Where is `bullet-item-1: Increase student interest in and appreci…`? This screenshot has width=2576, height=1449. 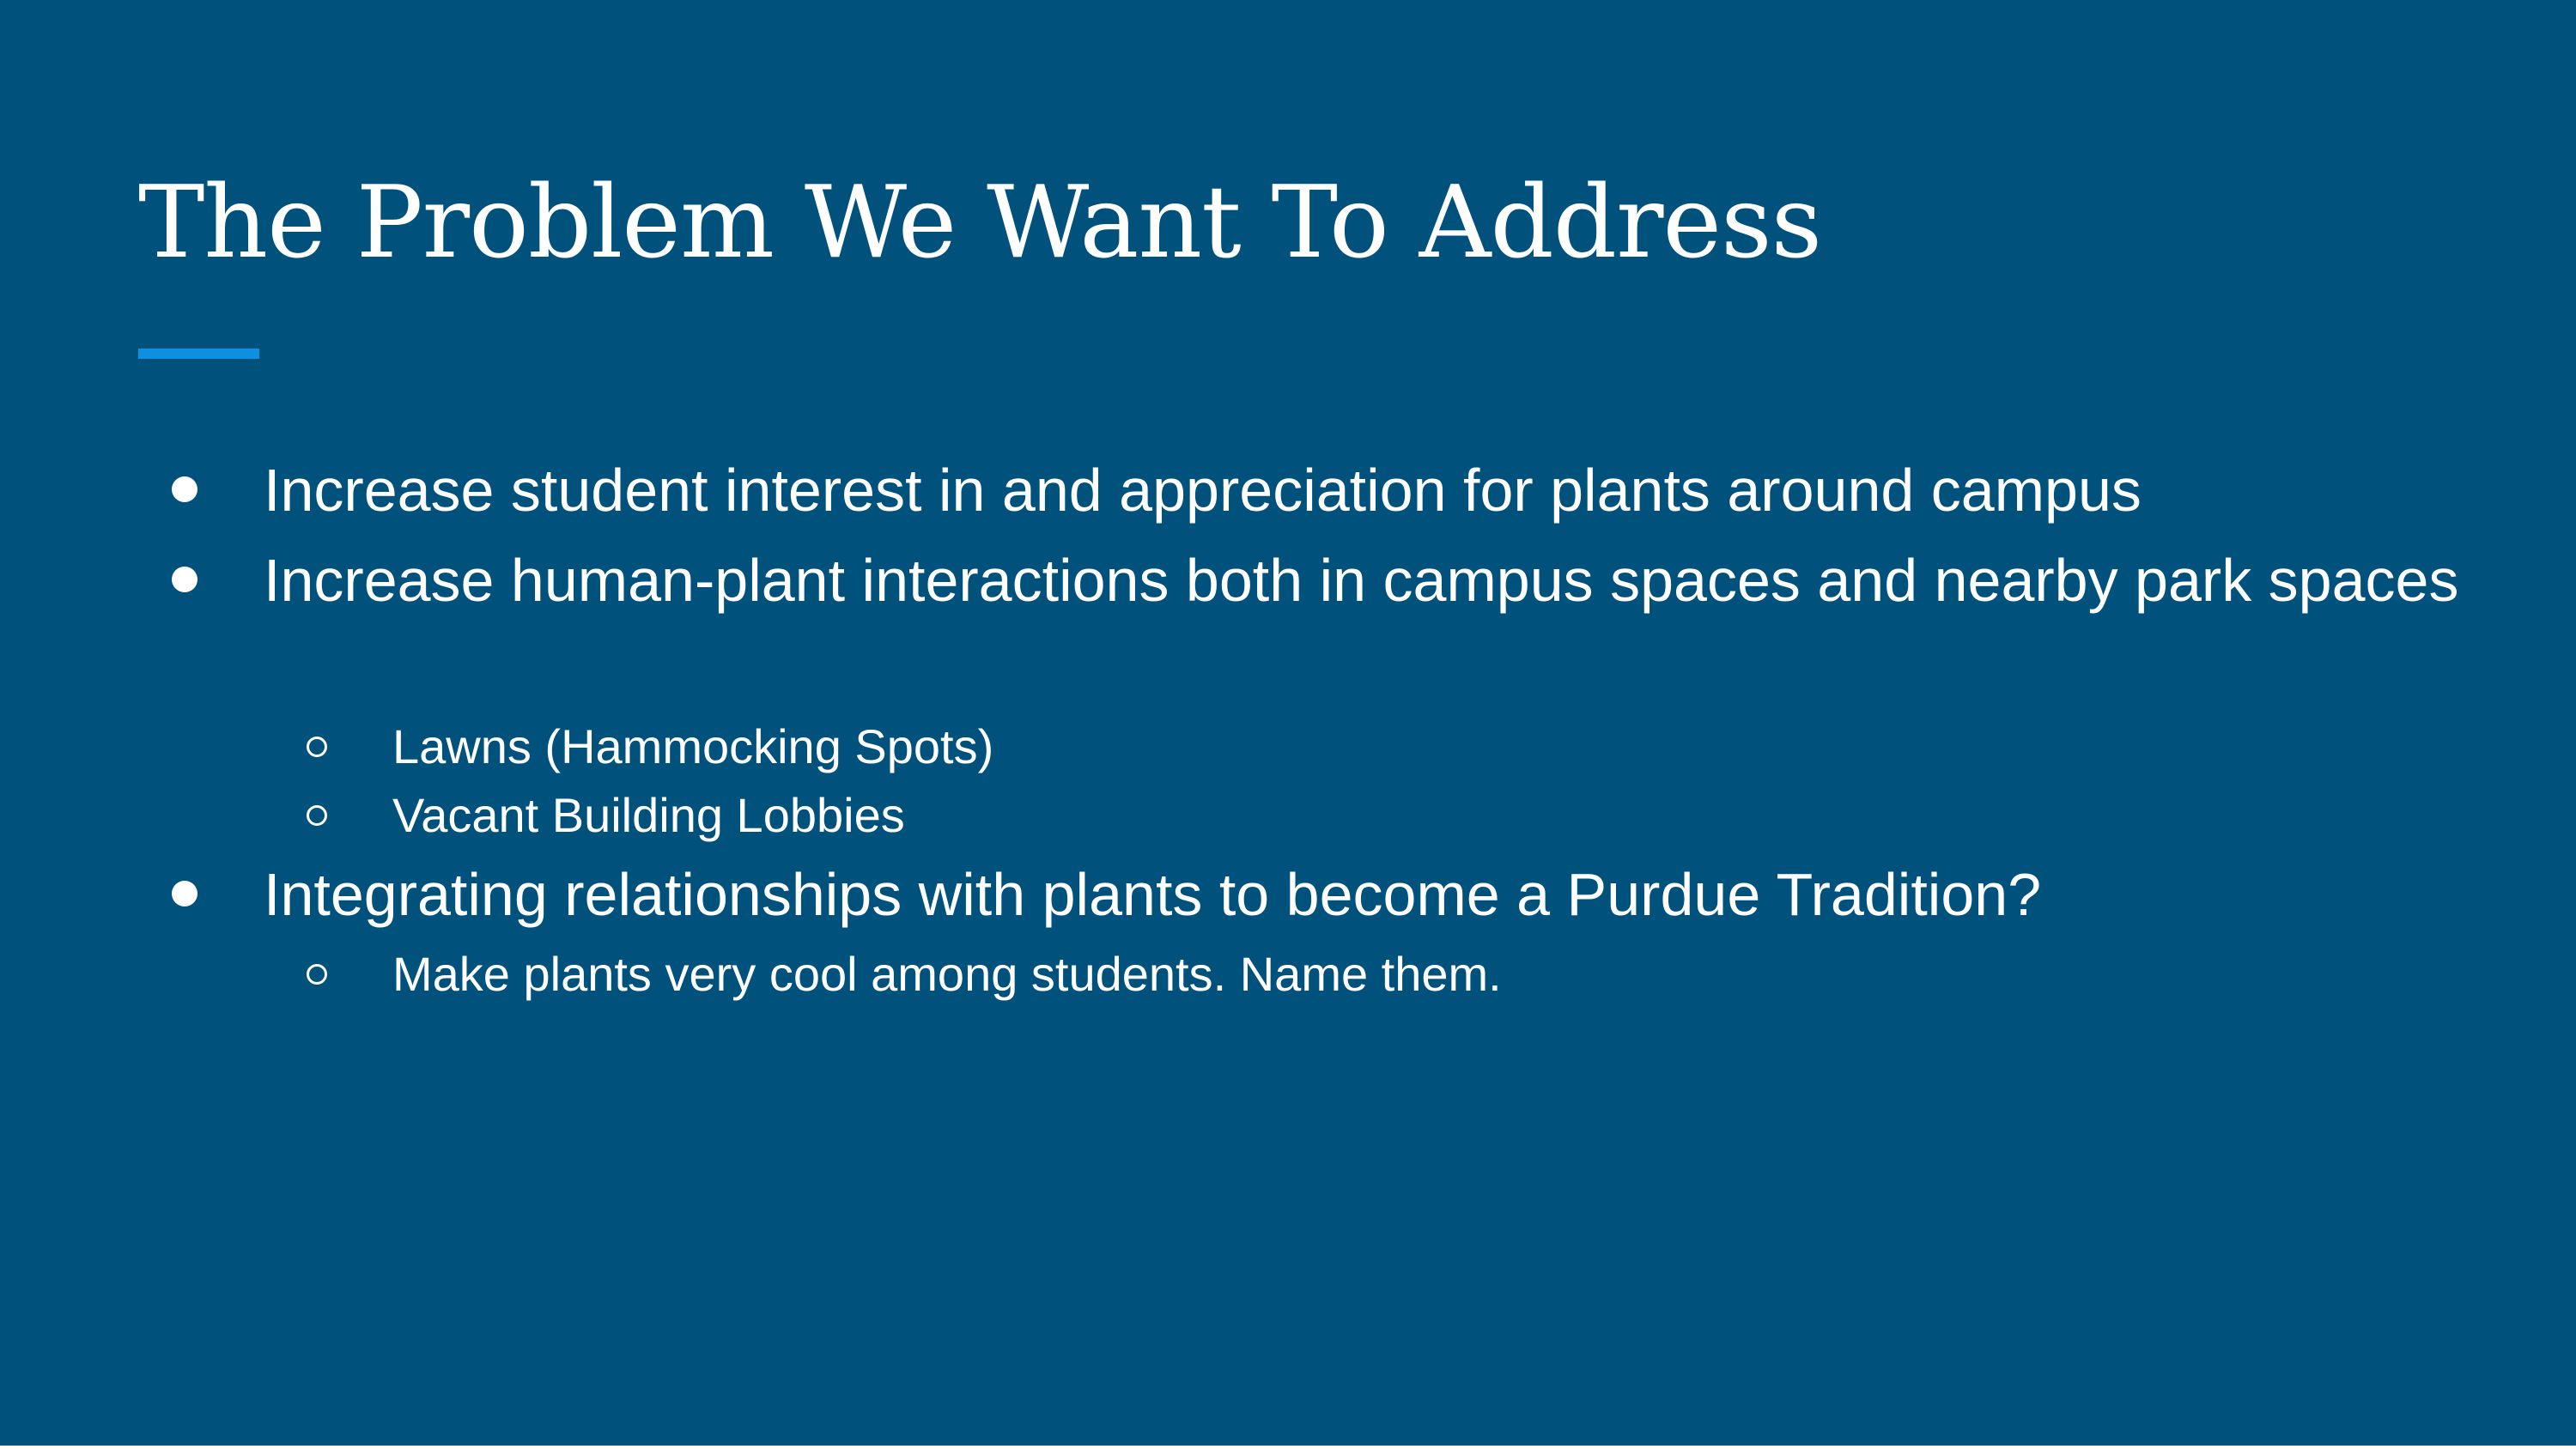 bullet-item-1: Increase student interest in and appreci… is located at coordinates (1203, 490).